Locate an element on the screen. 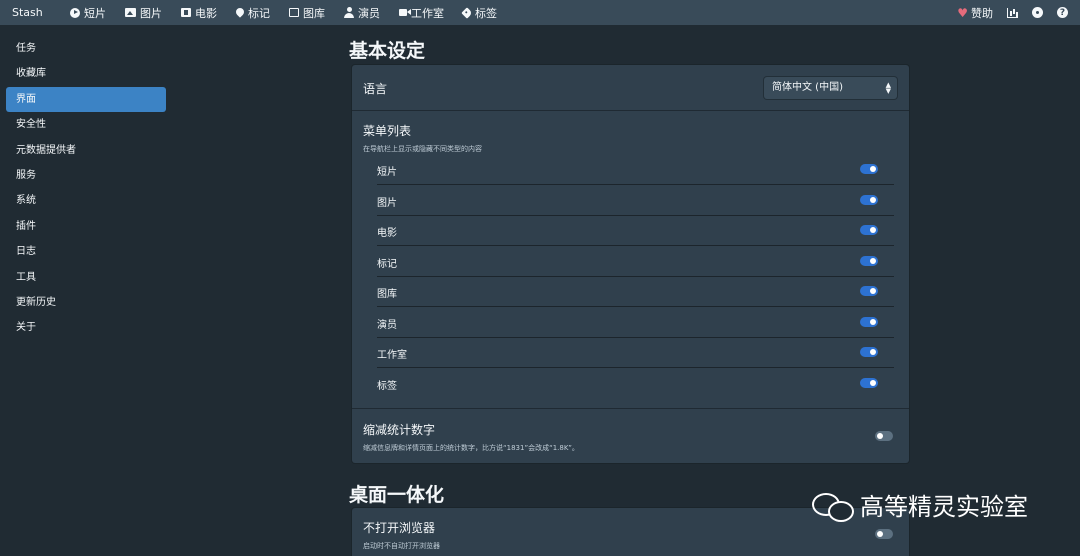 The image size is (1080, 556). menu-item-label: 演员 is located at coordinates (387, 325).